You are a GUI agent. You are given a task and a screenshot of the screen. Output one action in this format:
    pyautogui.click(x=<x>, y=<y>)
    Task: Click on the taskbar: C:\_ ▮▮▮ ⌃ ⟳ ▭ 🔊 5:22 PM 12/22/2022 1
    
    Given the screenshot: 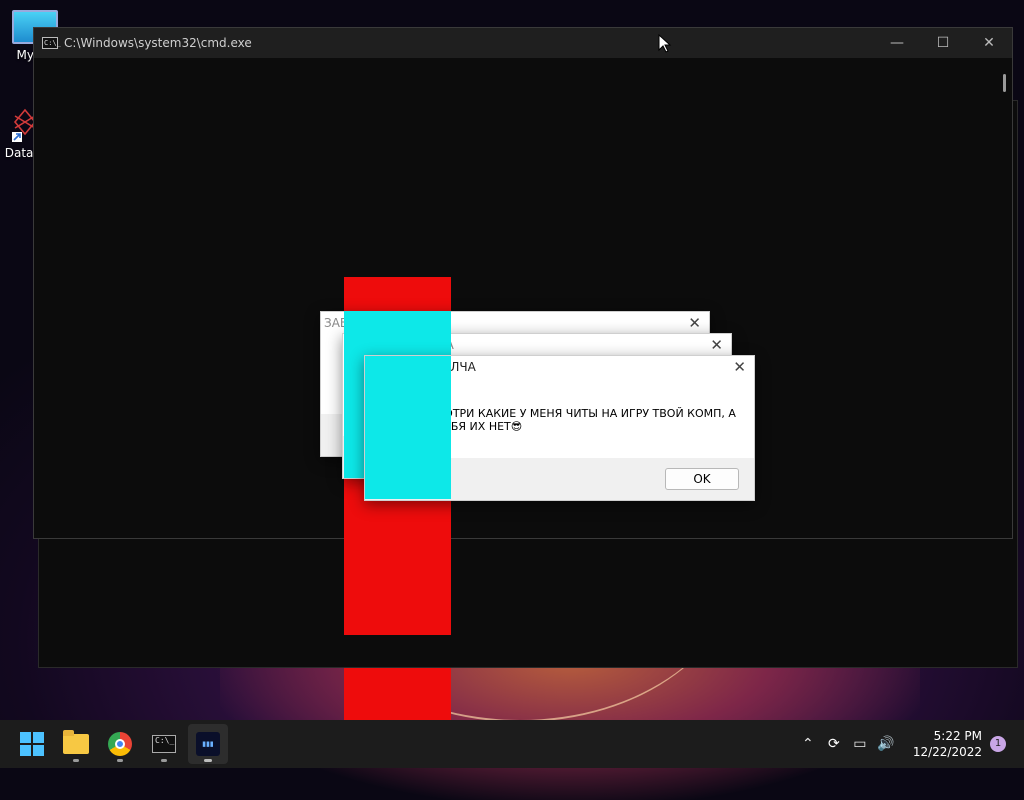 What is the action you would take?
    pyautogui.click(x=512, y=744)
    